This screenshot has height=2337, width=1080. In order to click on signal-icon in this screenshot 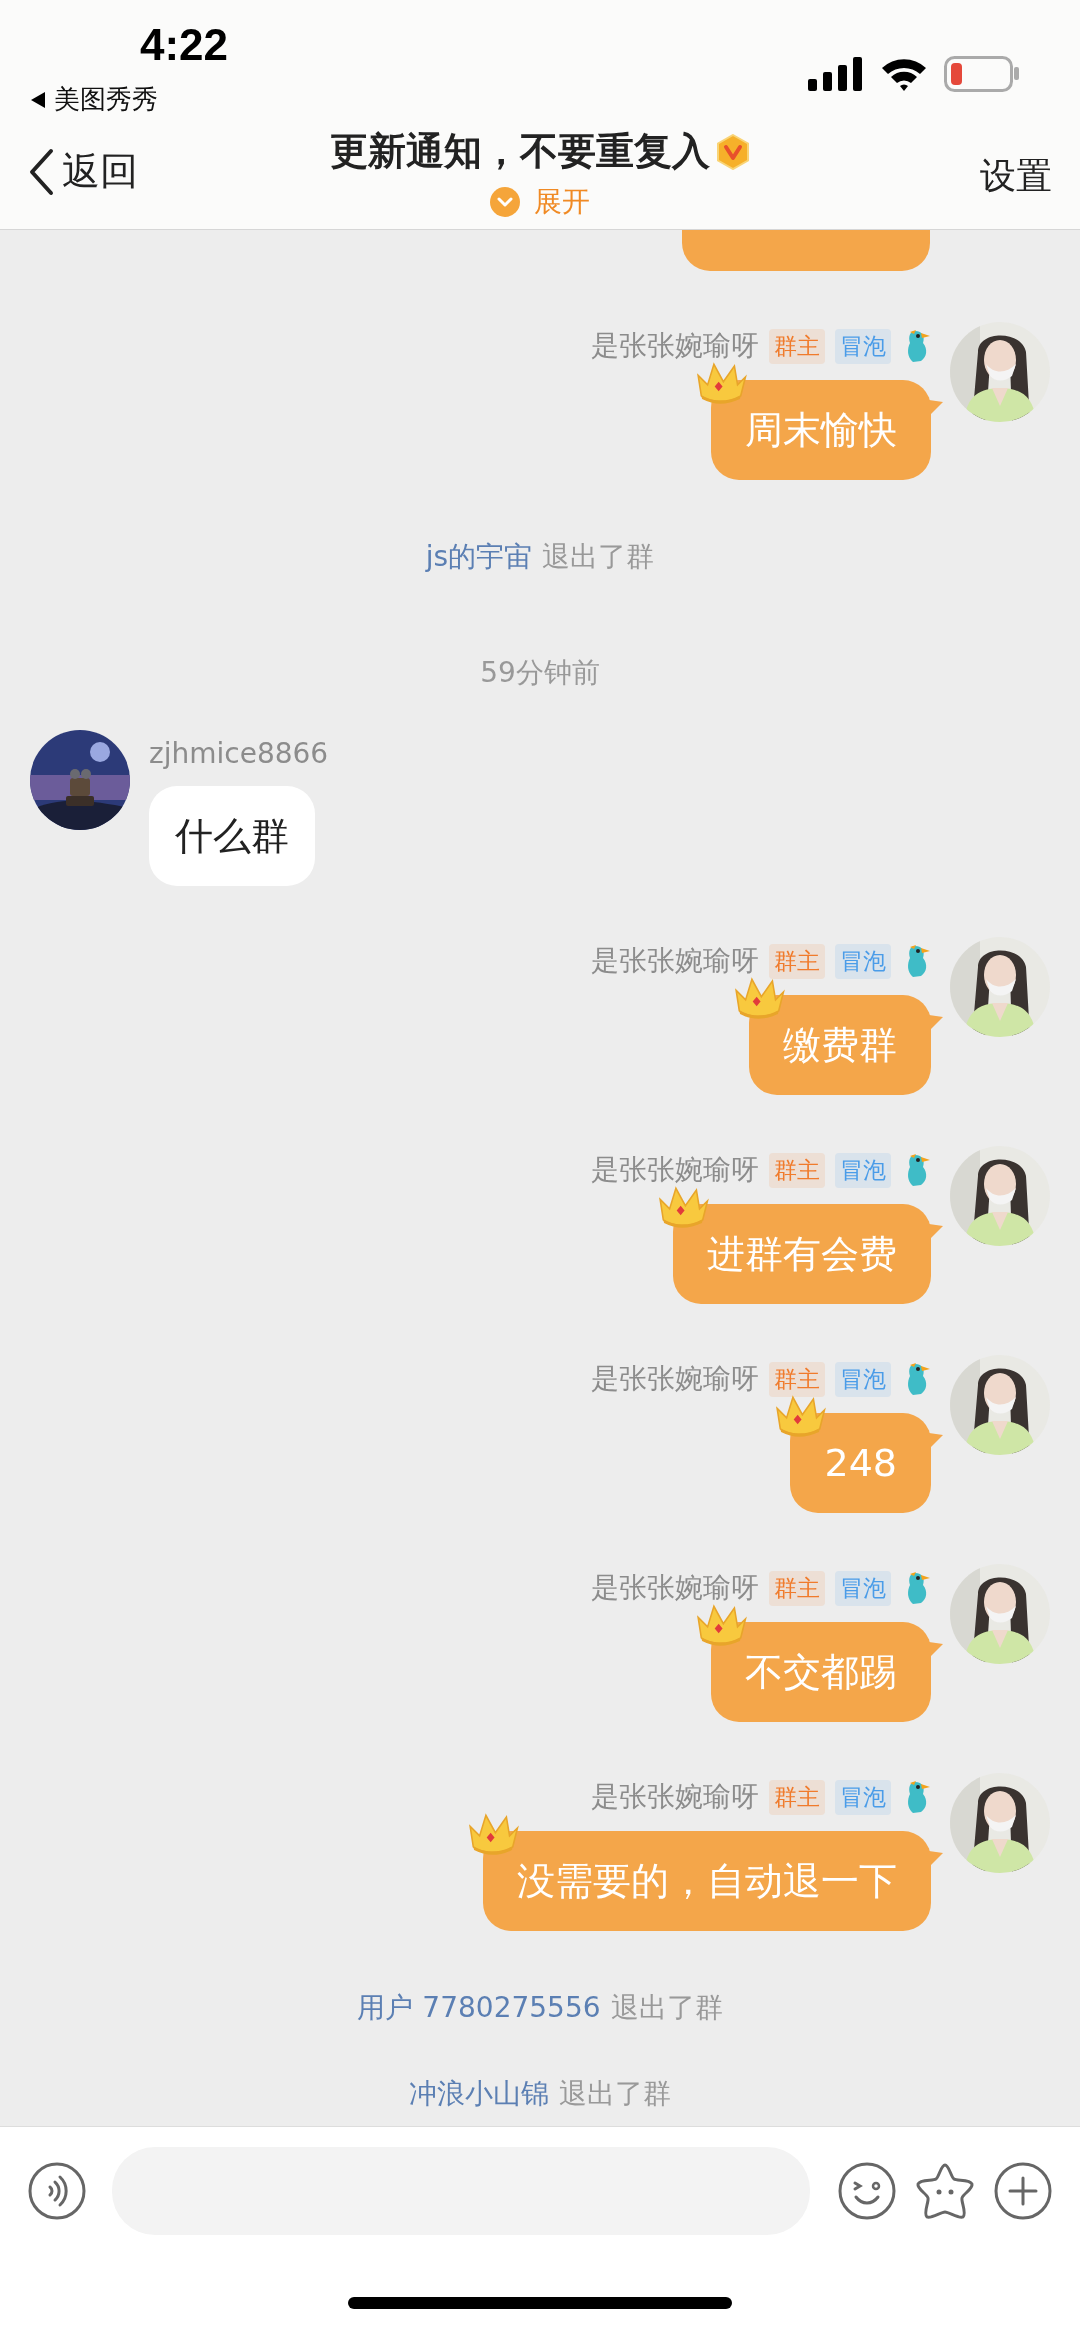, I will do `click(836, 74)`.